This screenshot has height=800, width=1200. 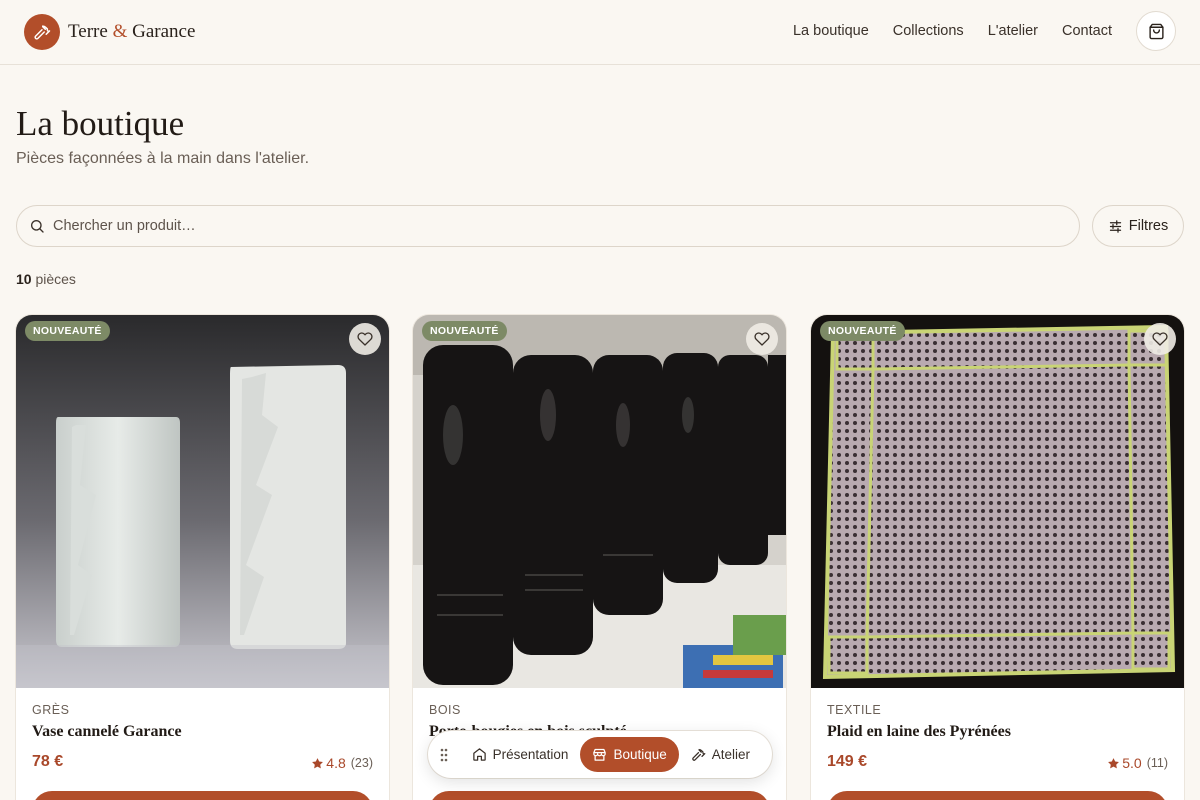 I want to click on product-category: TEXTILE, so click(x=854, y=710).